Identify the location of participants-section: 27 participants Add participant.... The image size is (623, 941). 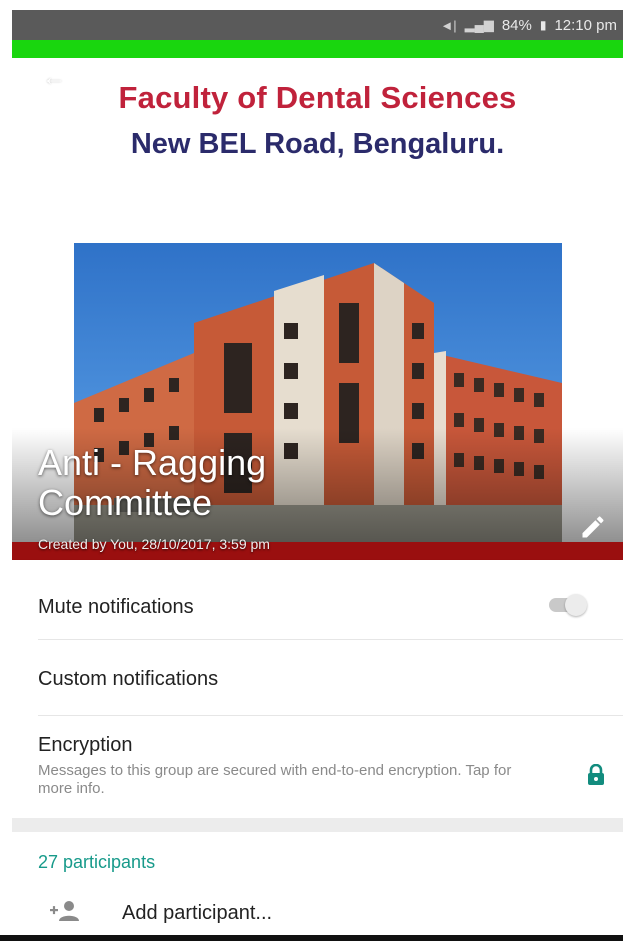
(317, 886).